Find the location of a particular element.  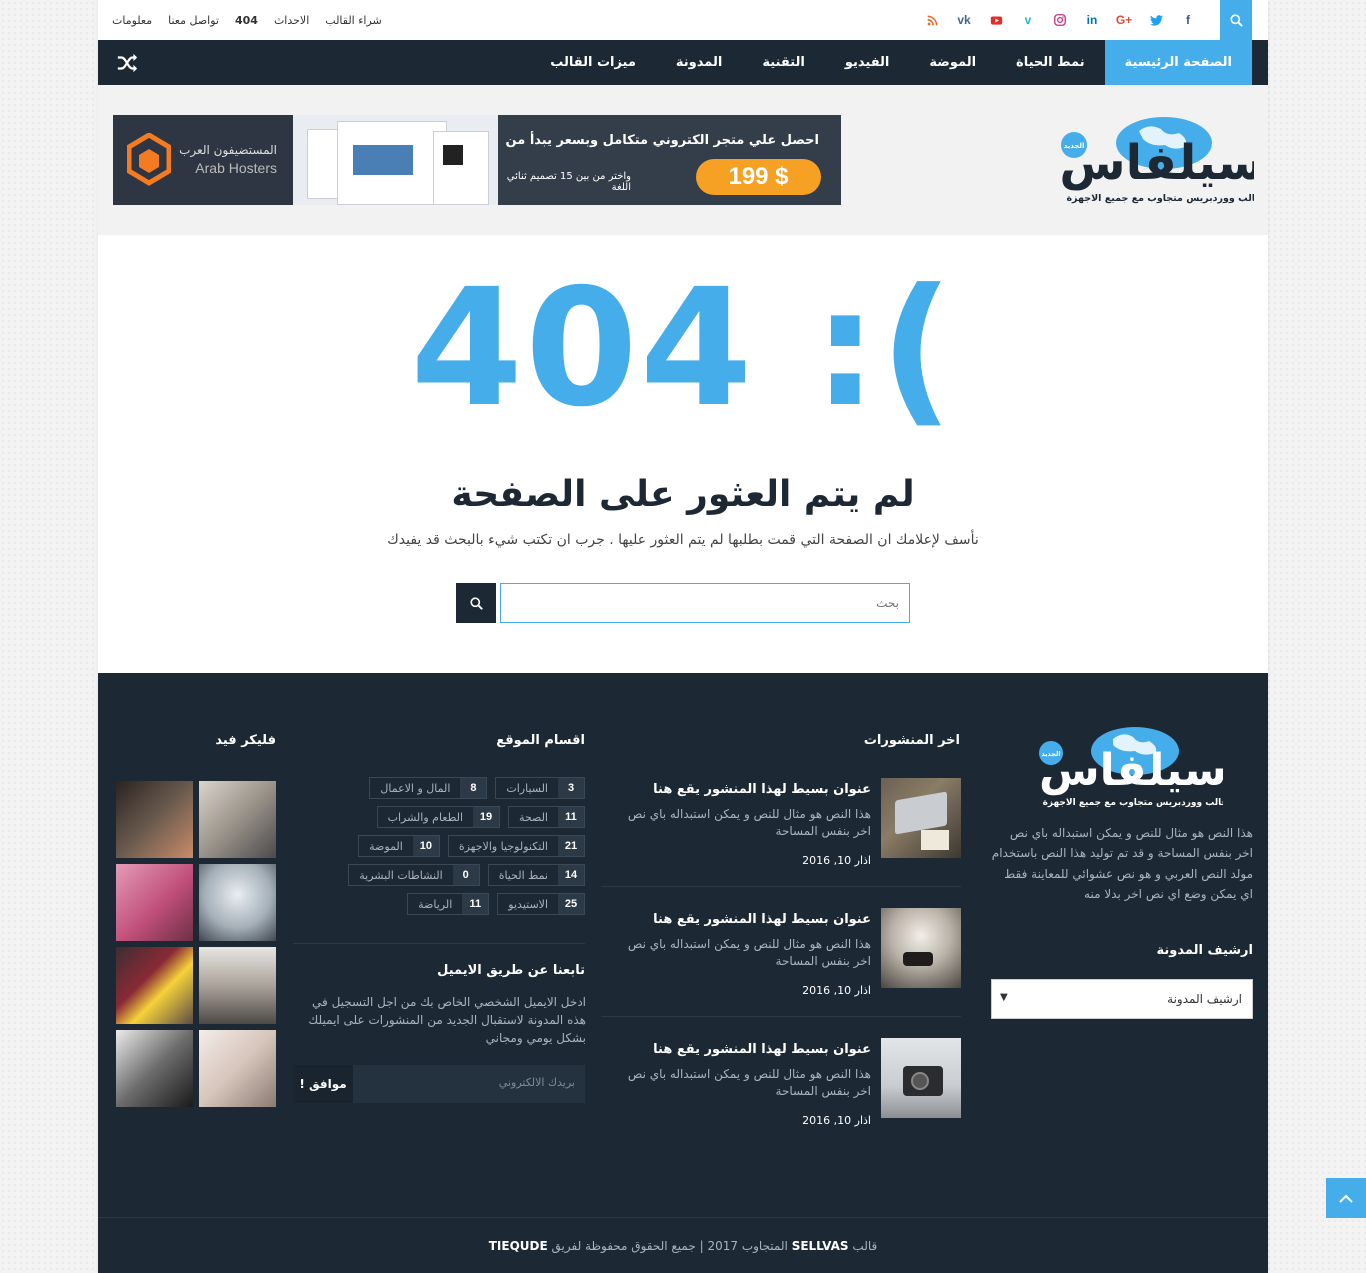

categories-title: اقسام الموقع is located at coordinates (540, 740).